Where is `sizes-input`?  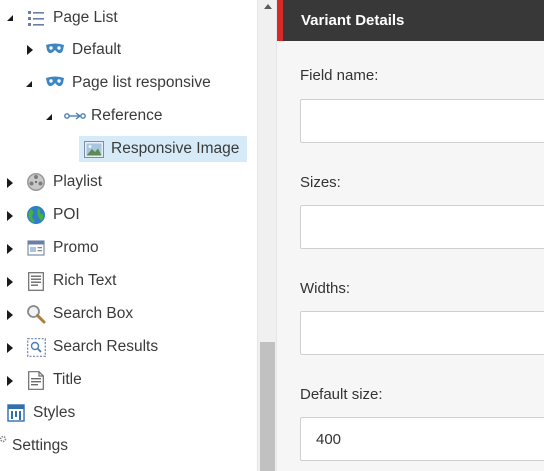 sizes-input is located at coordinates (422, 227).